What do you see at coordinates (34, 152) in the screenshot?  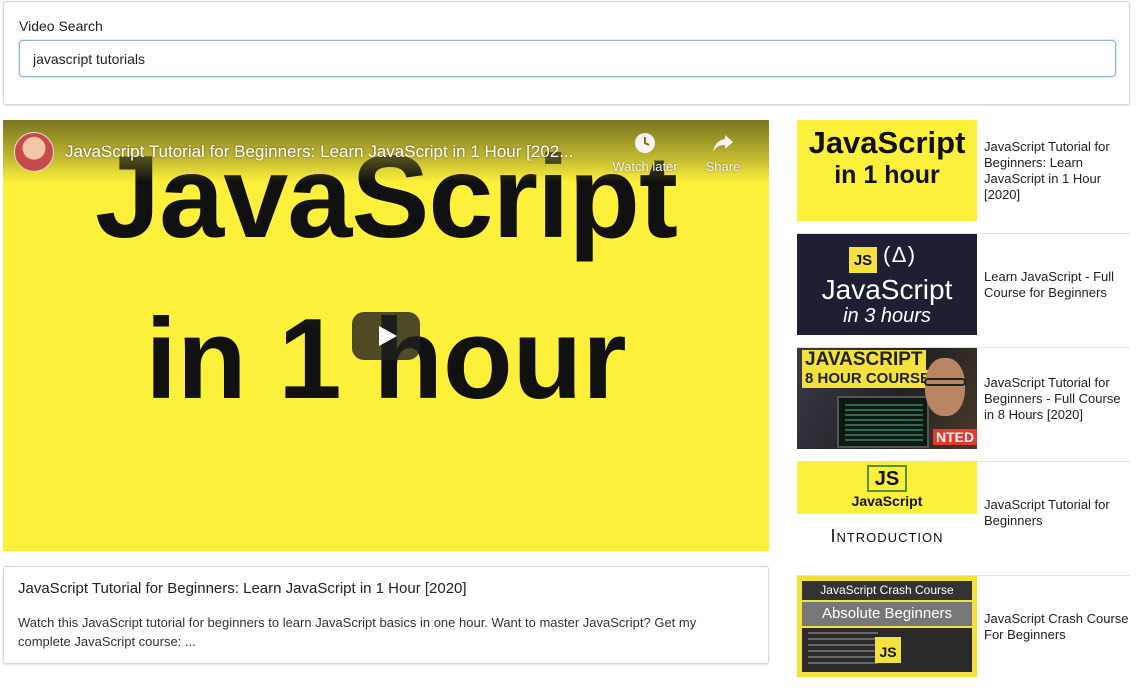 I see `channel-avatar` at bounding box center [34, 152].